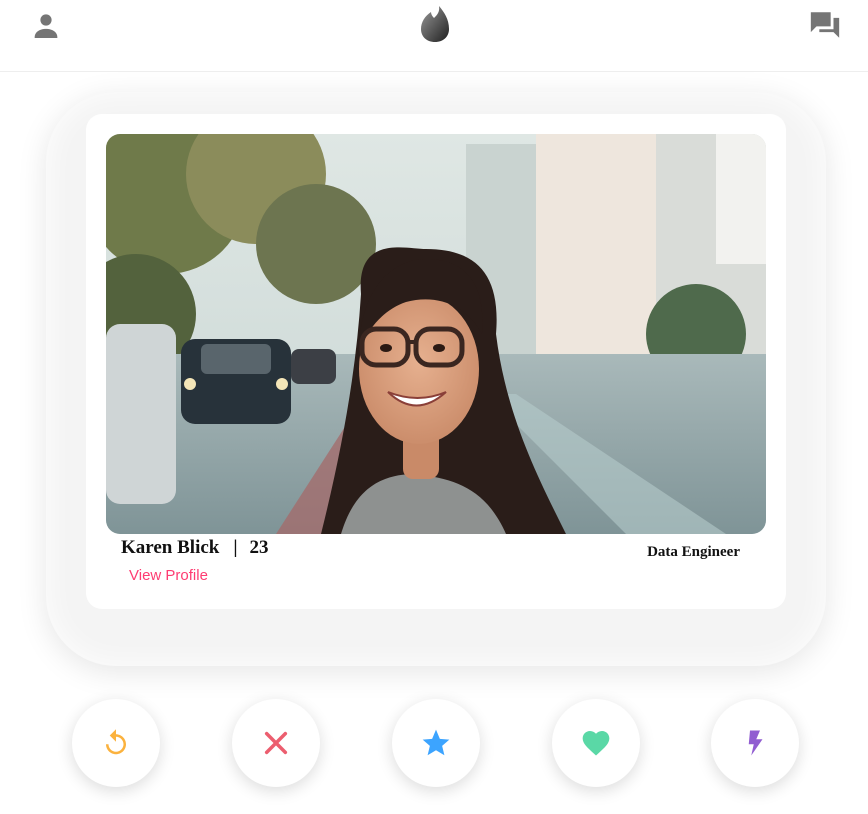 The width and height of the screenshot is (868, 814). I want to click on profile-job: Data Engineer, so click(693, 552).